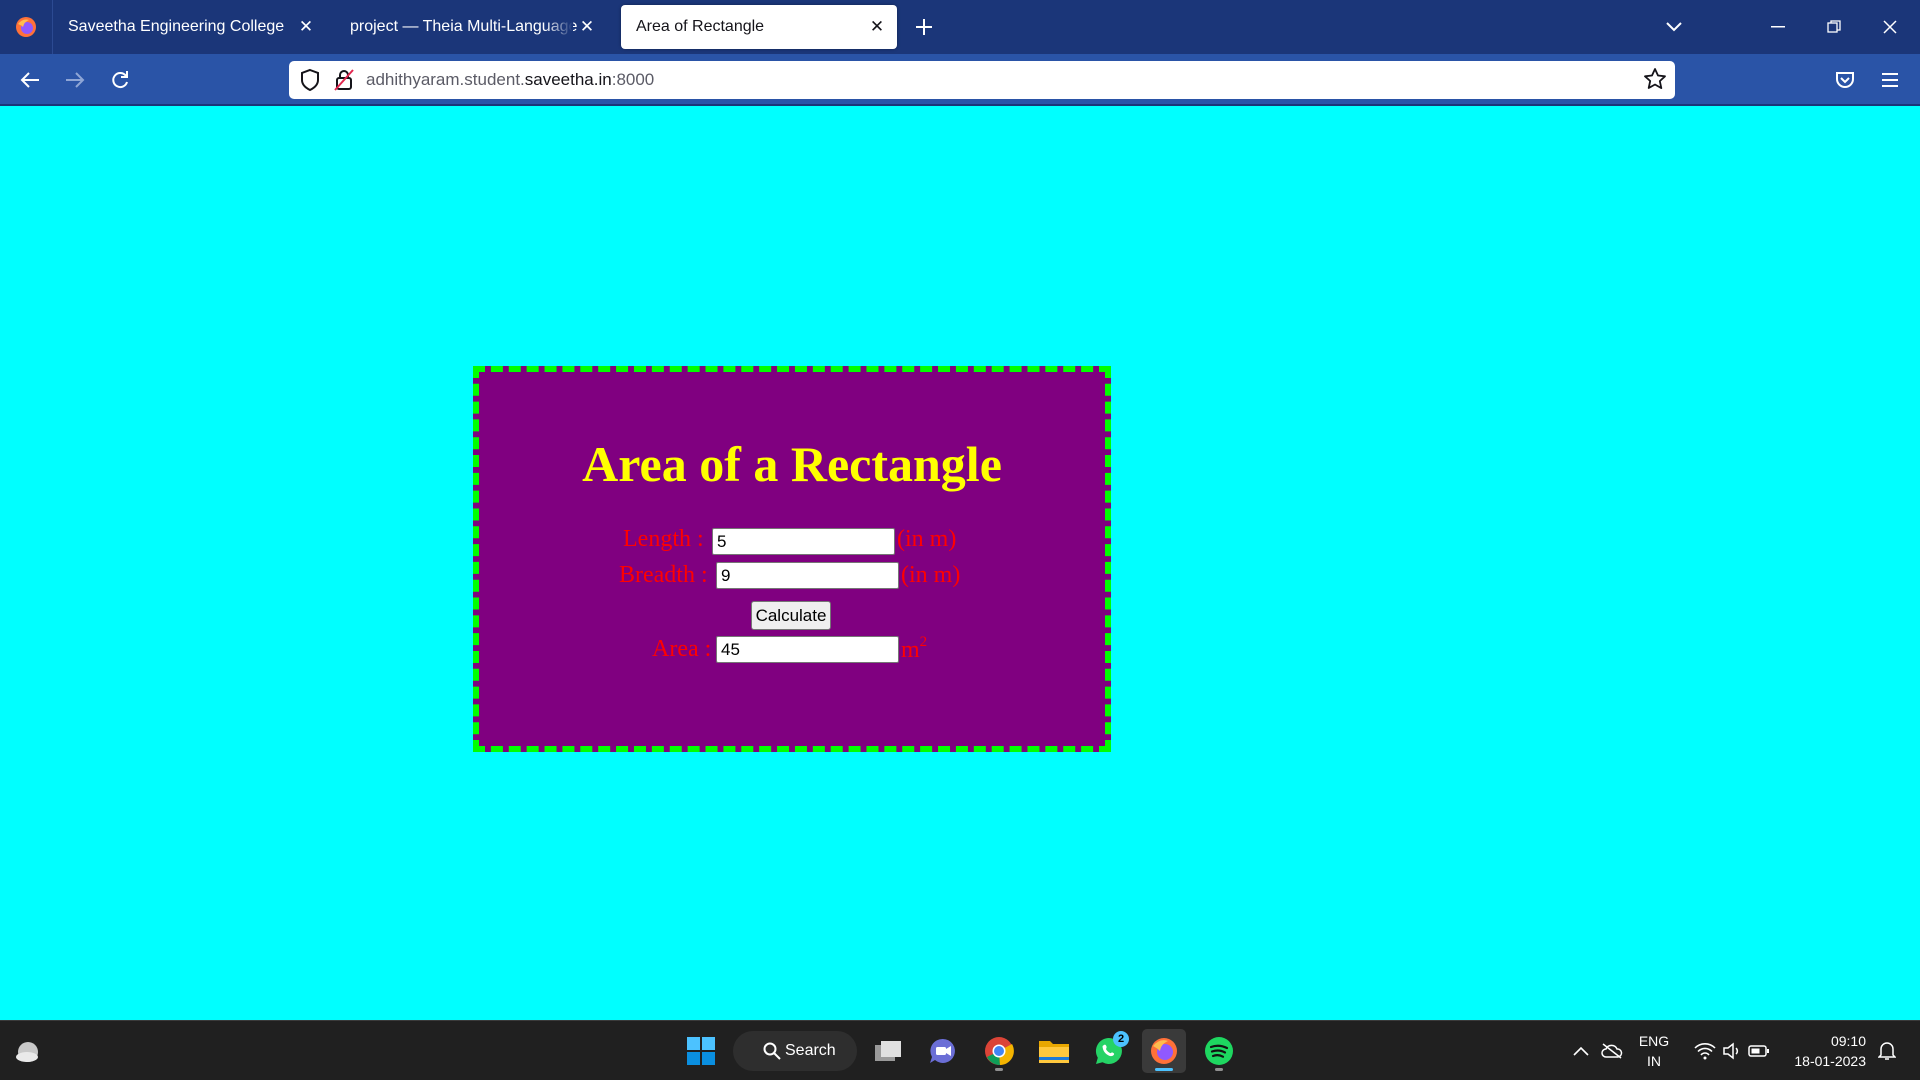 The width and height of the screenshot is (1920, 1080). Describe the element at coordinates (663, 539) in the screenshot. I see `length-label: Length :` at that location.